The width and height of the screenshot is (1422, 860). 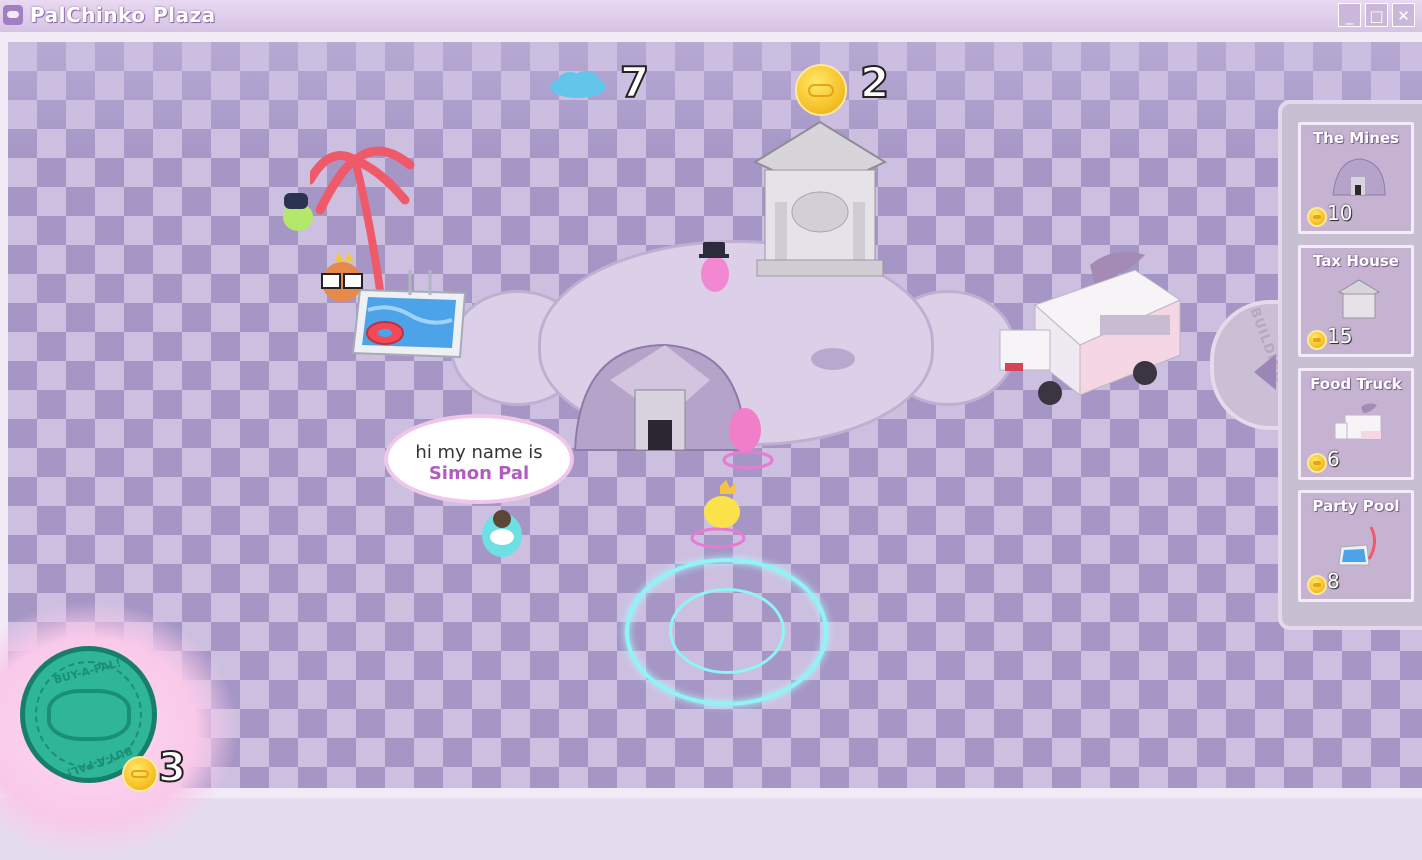 I want to click on tax-house, so click(x=820, y=197).